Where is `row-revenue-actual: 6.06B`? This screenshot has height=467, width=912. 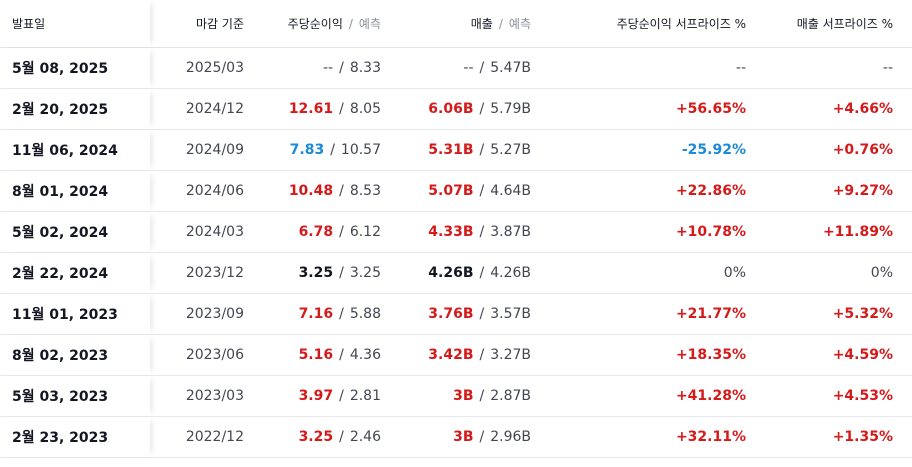 row-revenue-actual: 6.06B is located at coordinates (451, 109).